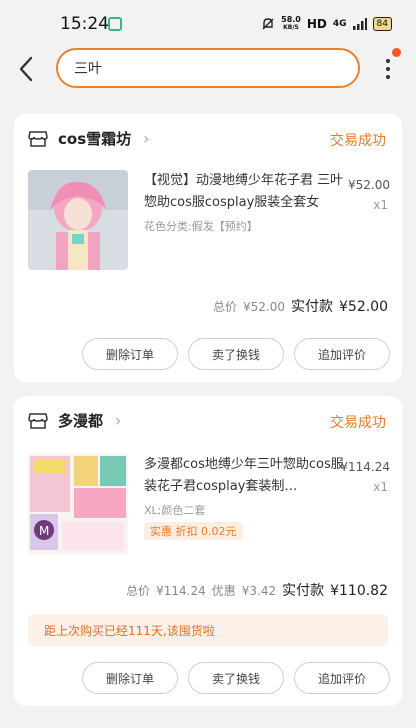  What do you see at coordinates (95, 139) in the screenshot?
I see `shop-name: cos雪霜坊` at bounding box center [95, 139].